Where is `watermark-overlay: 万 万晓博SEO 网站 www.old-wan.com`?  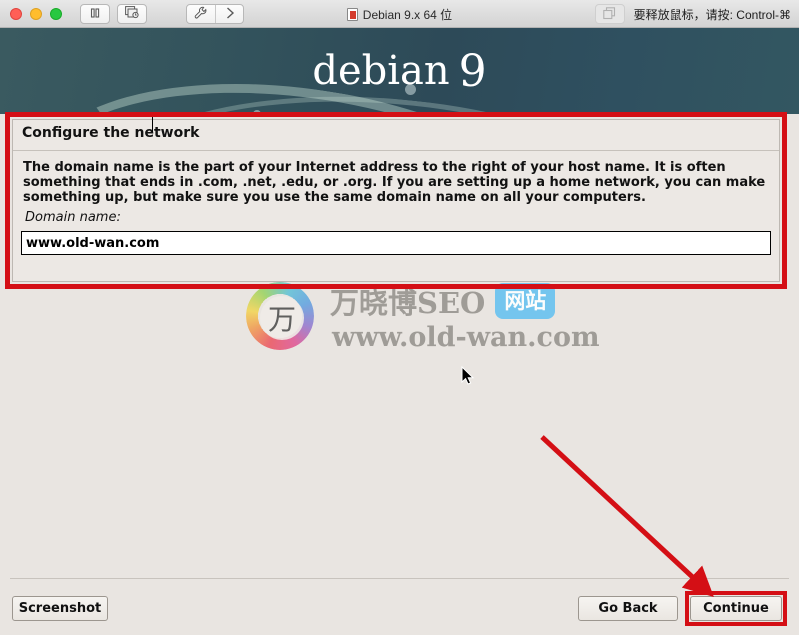 watermark-overlay: 万 万晓博SEO 网站 www.old-wan.com is located at coordinates (423, 320).